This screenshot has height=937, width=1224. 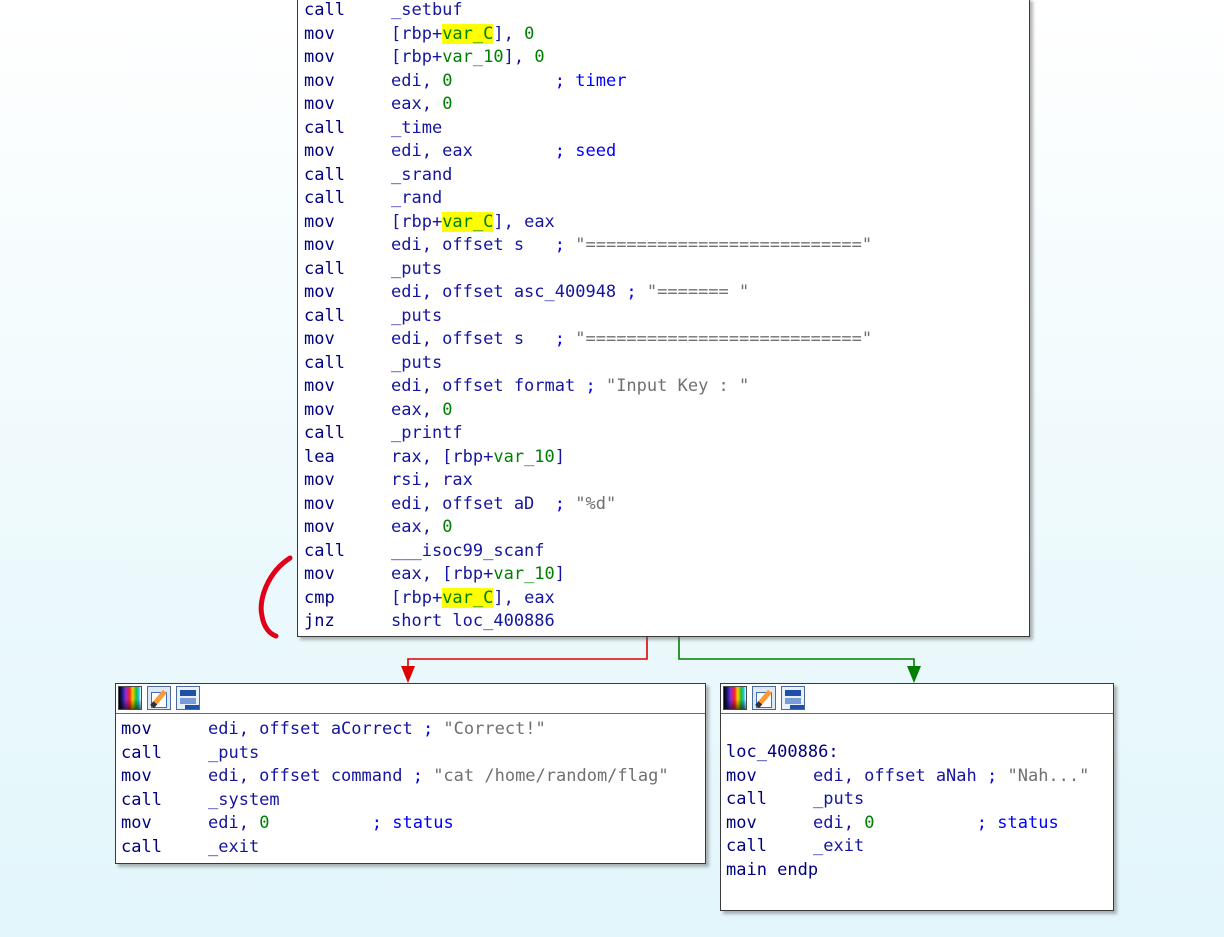 What do you see at coordinates (772, 869) in the screenshot?
I see `asm-label: main endp` at bounding box center [772, 869].